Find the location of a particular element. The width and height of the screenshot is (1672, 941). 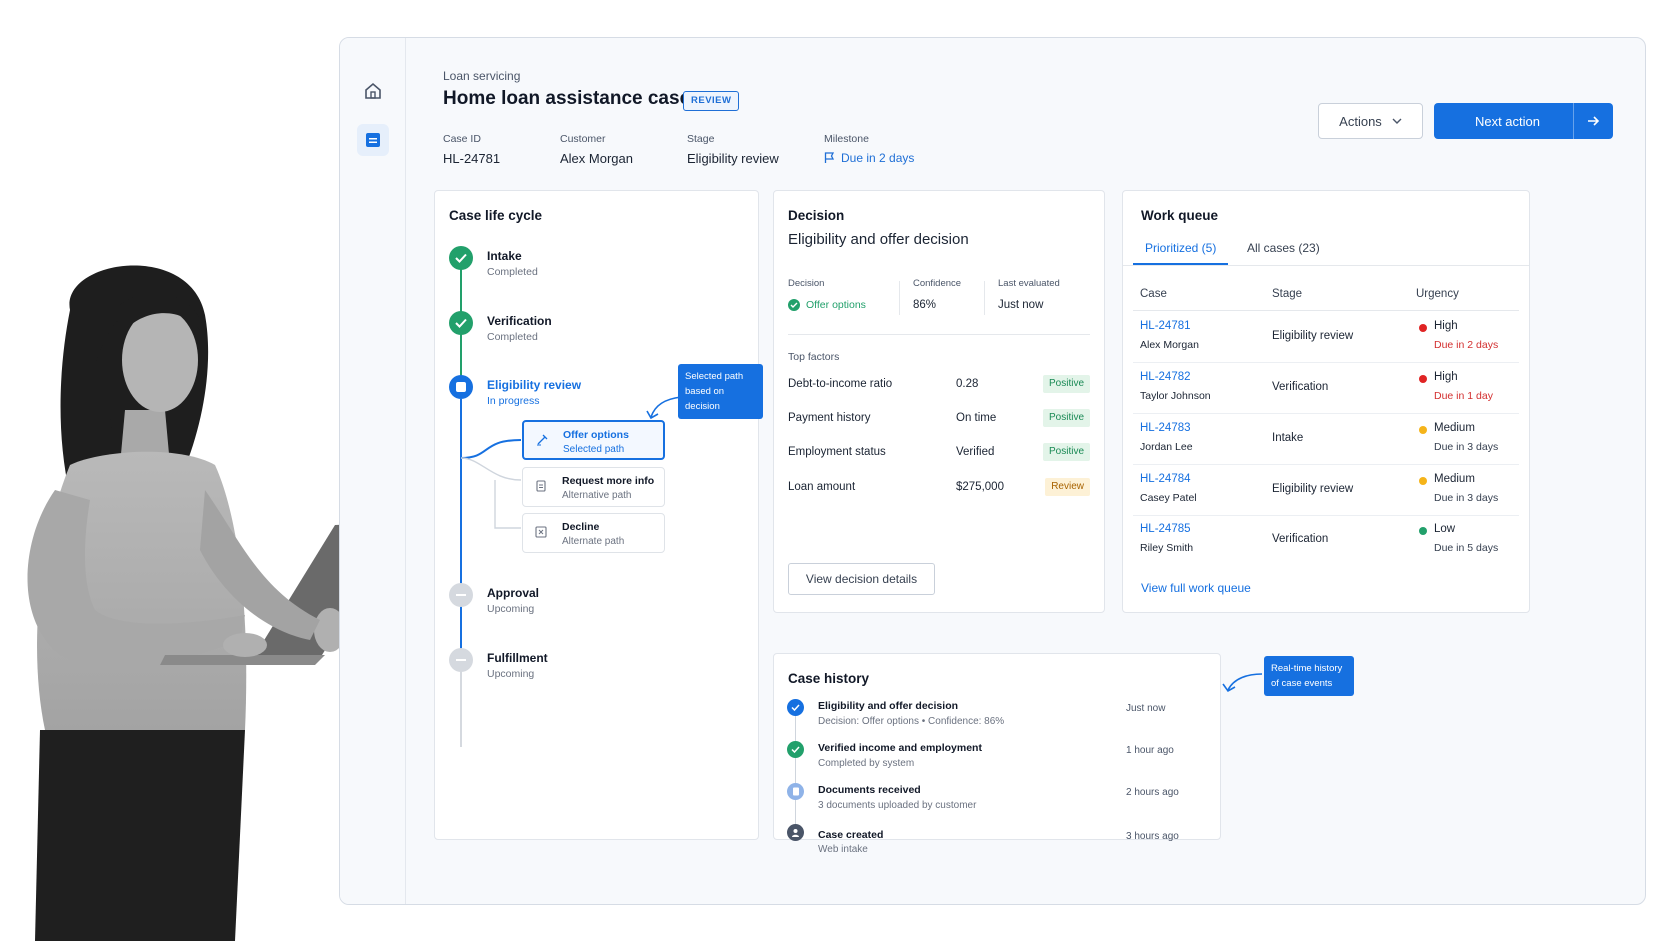

case-id-link: HL-24783 is located at coordinates (1165, 428).